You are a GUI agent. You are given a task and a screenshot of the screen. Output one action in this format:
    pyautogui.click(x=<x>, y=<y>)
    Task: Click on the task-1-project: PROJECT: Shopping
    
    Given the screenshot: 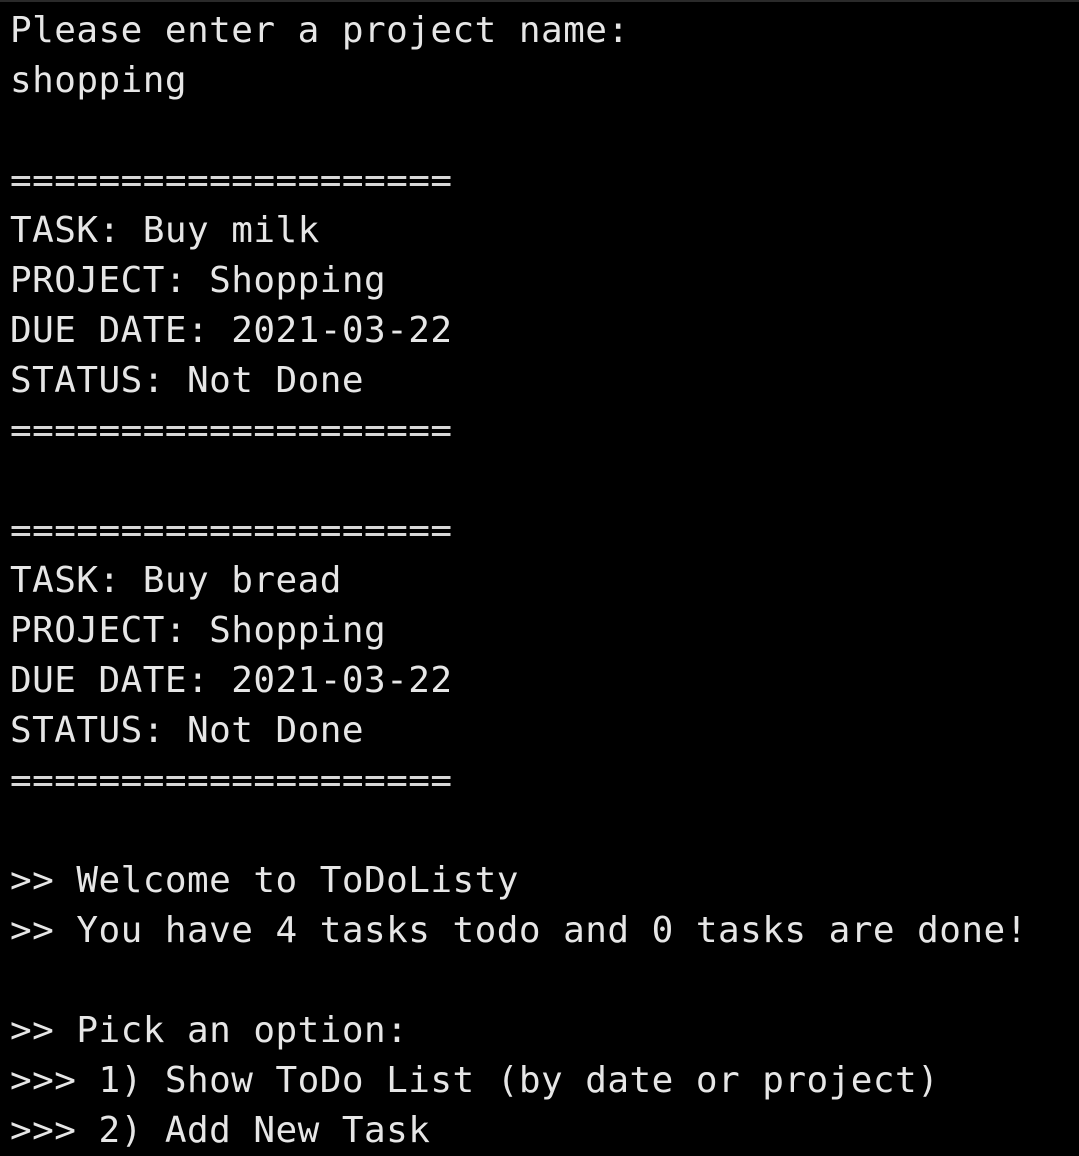 What is the action you would take?
    pyautogui.click(x=198, y=280)
    